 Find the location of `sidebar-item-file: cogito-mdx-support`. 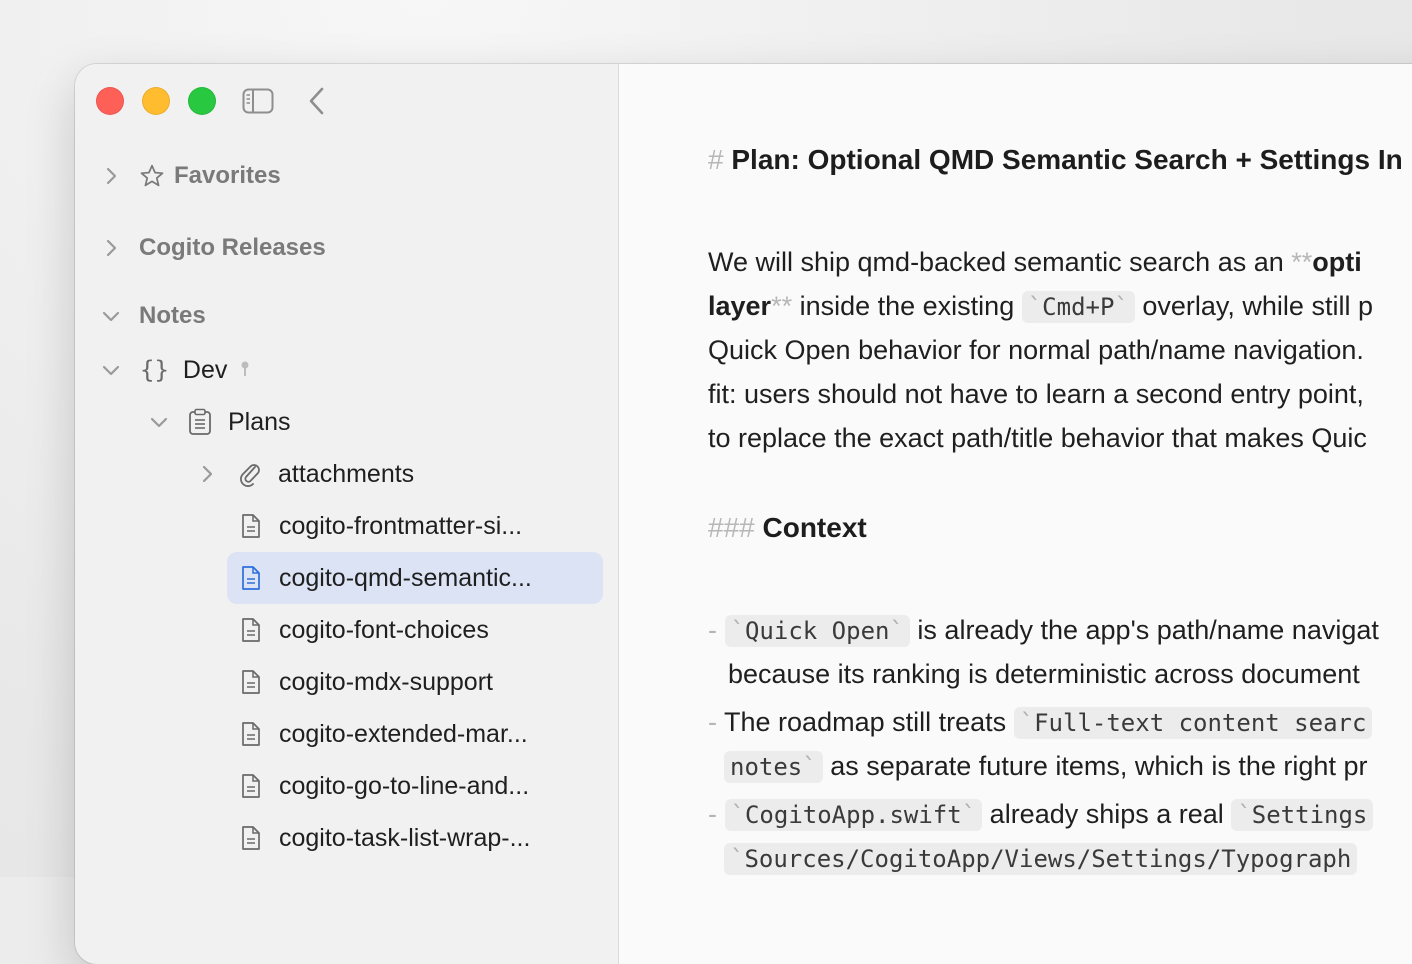

sidebar-item-file: cogito-mdx-support is located at coordinates (366, 682).